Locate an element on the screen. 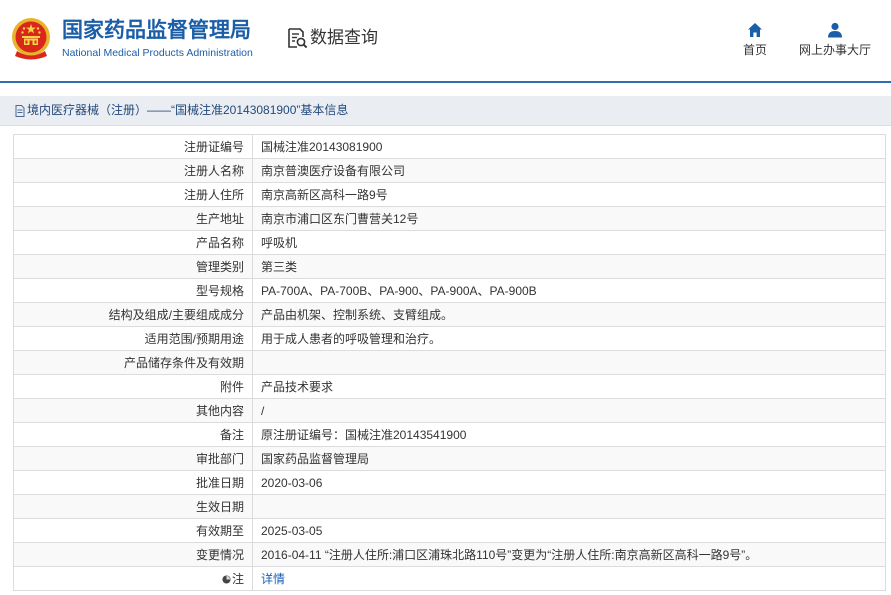  row-structure-composition: 结构及组成/主要组成成分 产品由机架、控制系统、支臂组成。 is located at coordinates (449, 314).